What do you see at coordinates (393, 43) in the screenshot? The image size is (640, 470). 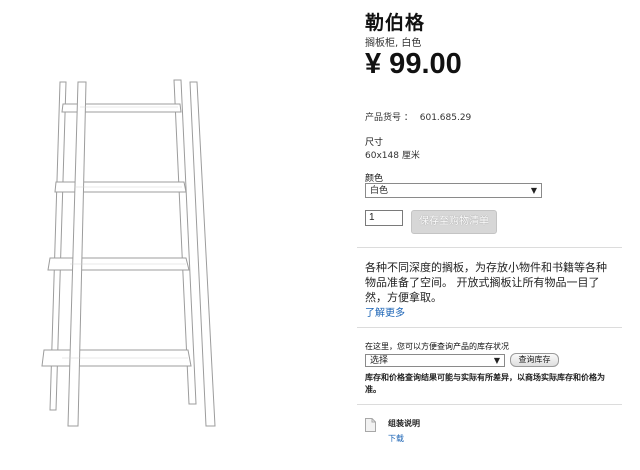 I see `product-subtitle: 搁板柜, 白色` at bounding box center [393, 43].